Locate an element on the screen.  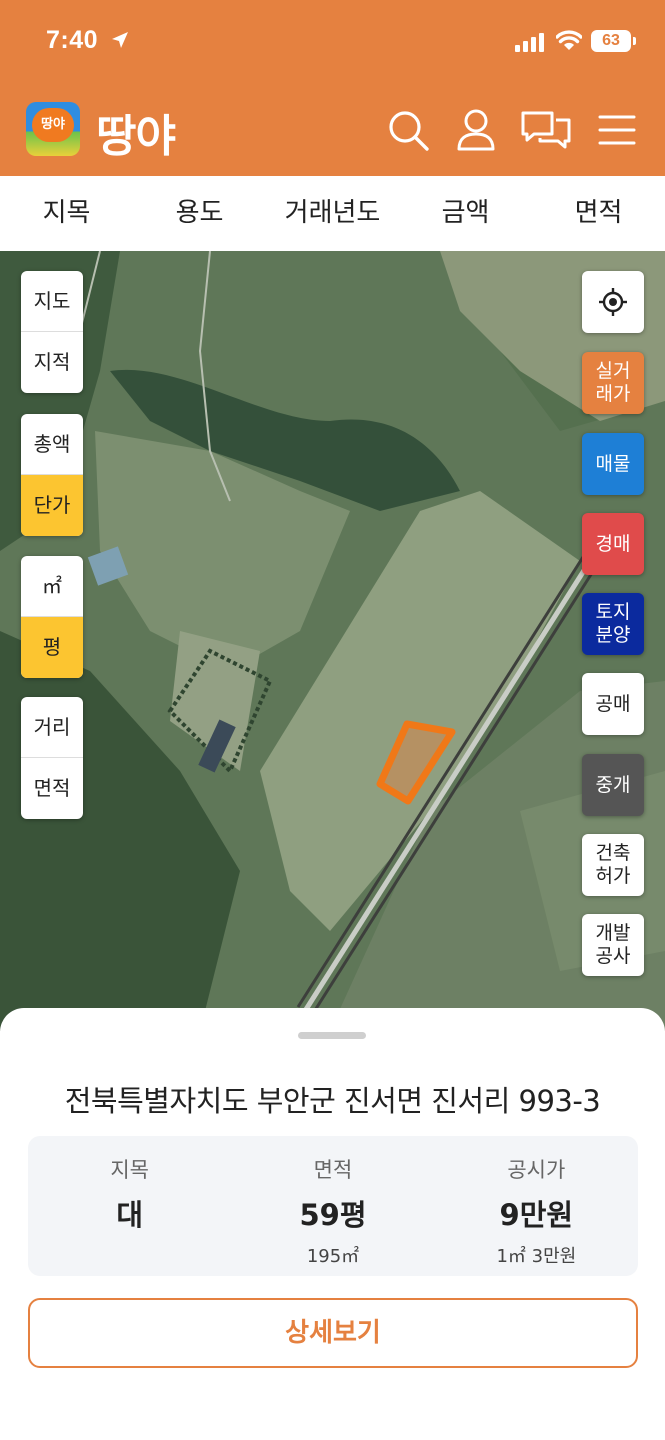
area-unit-toggle: ㎡ 평 is located at coordinates (52, 617).